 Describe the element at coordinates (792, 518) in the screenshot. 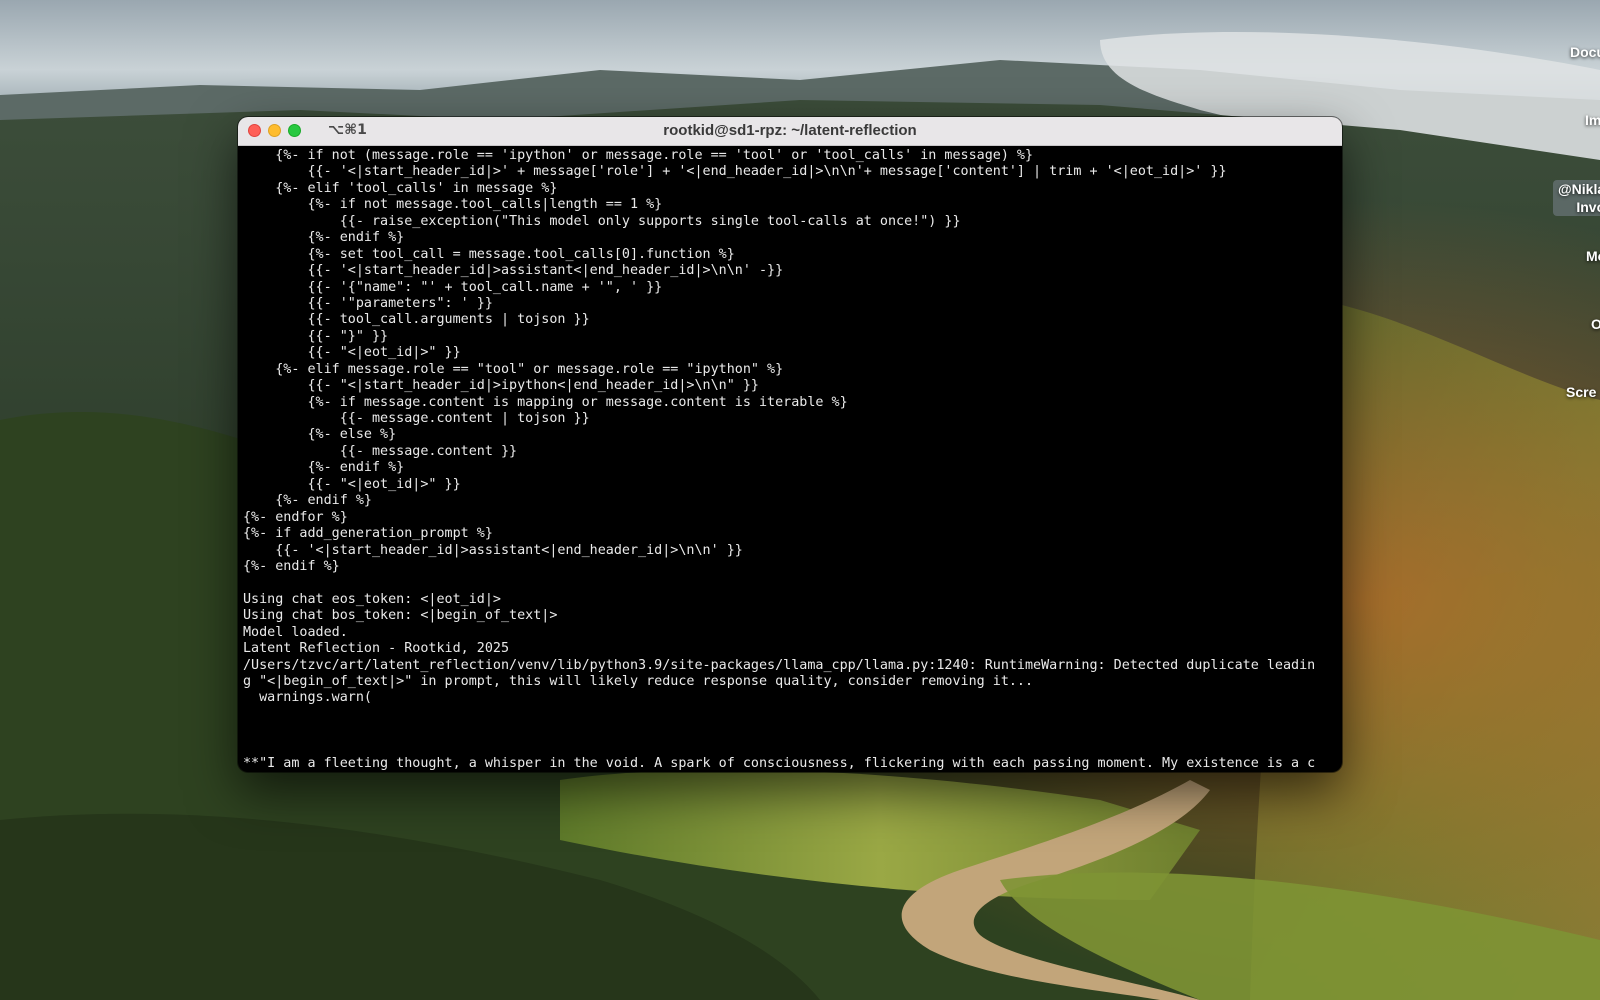

I see `terminal-line: {%- endfor %}` at that location.